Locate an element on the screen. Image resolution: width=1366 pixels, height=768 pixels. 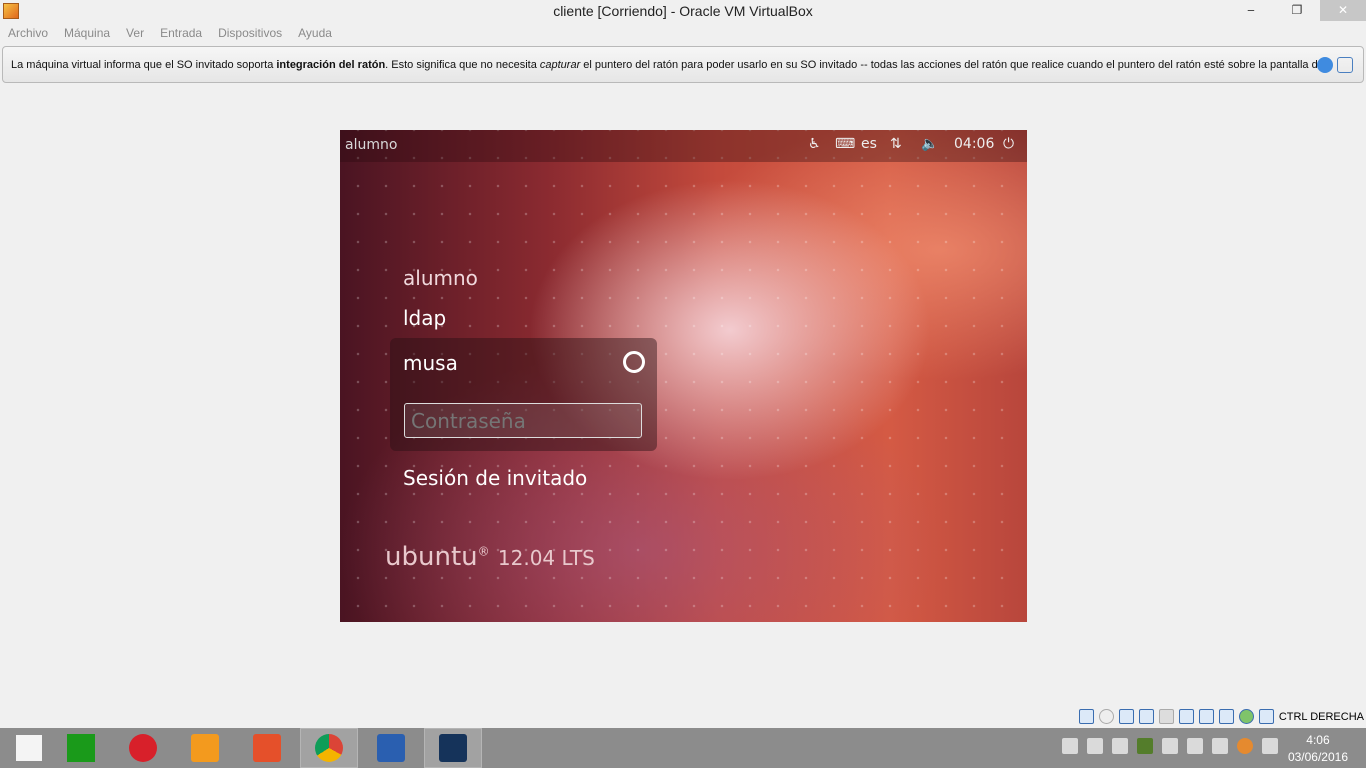
login-card: musa is located at coordinates (523, 394).